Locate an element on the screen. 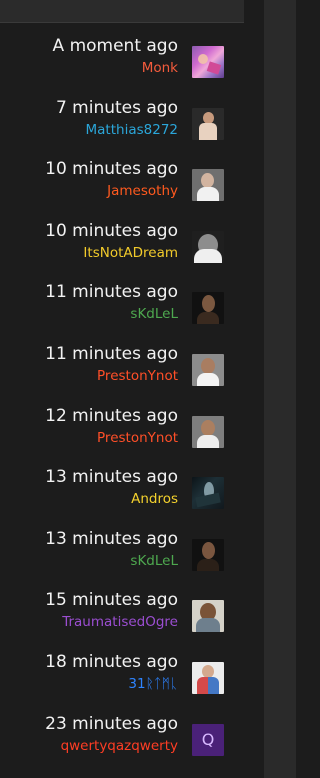 This screenshot has width=320, height=778. feed-item-text: 10 minutes ago Jamesothy is located at coordinates (111, 179).